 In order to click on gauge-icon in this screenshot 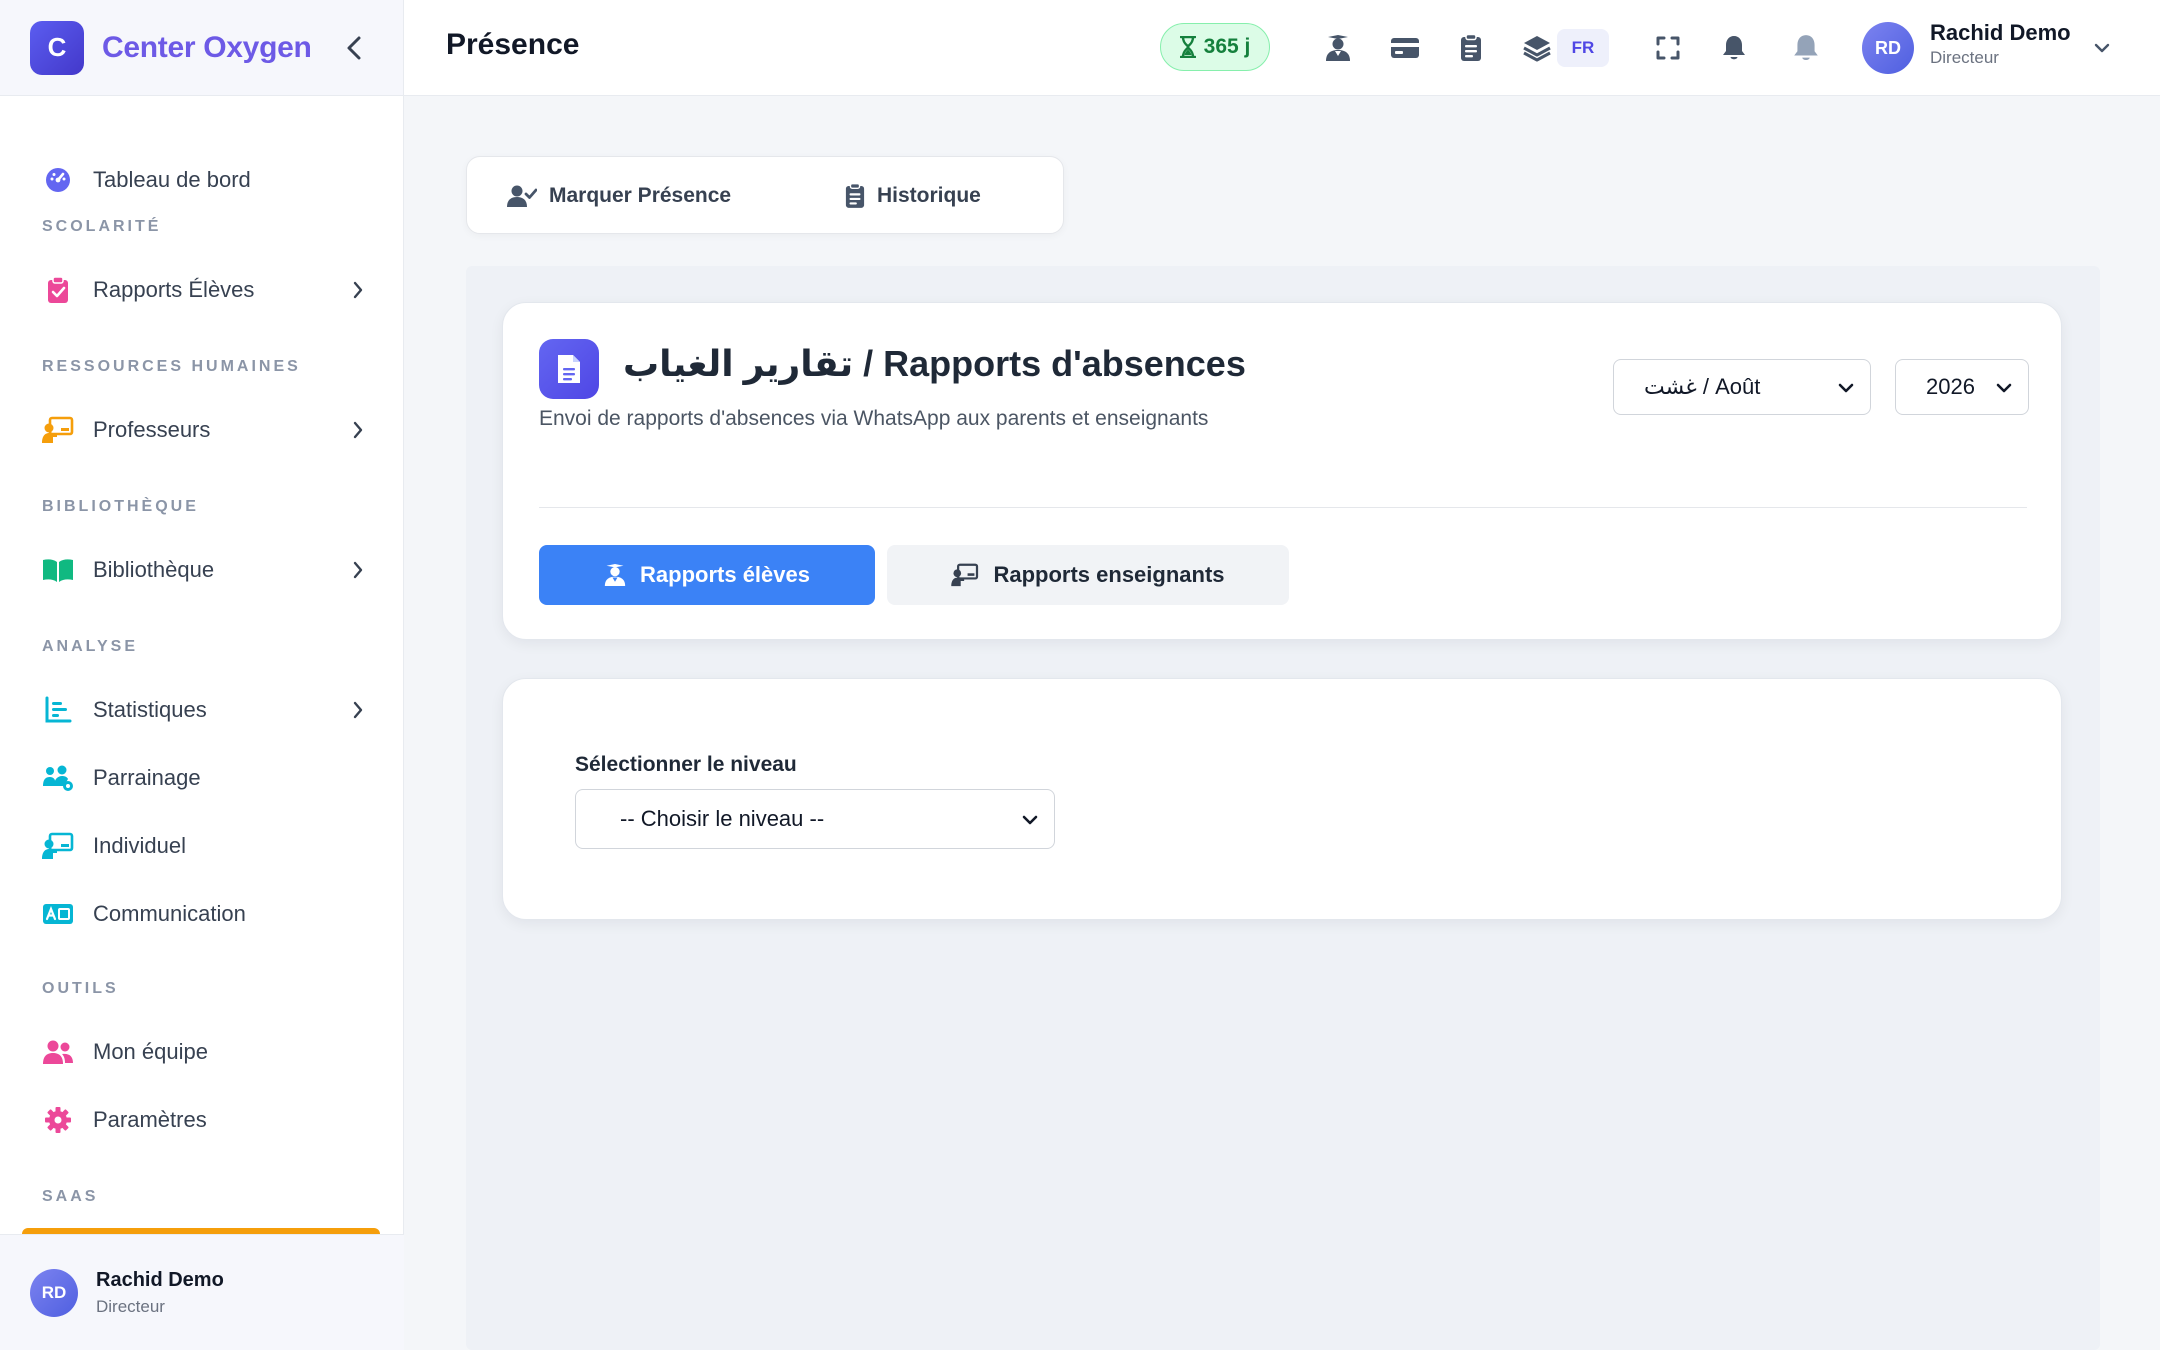, I will do `click(58, 180)`.